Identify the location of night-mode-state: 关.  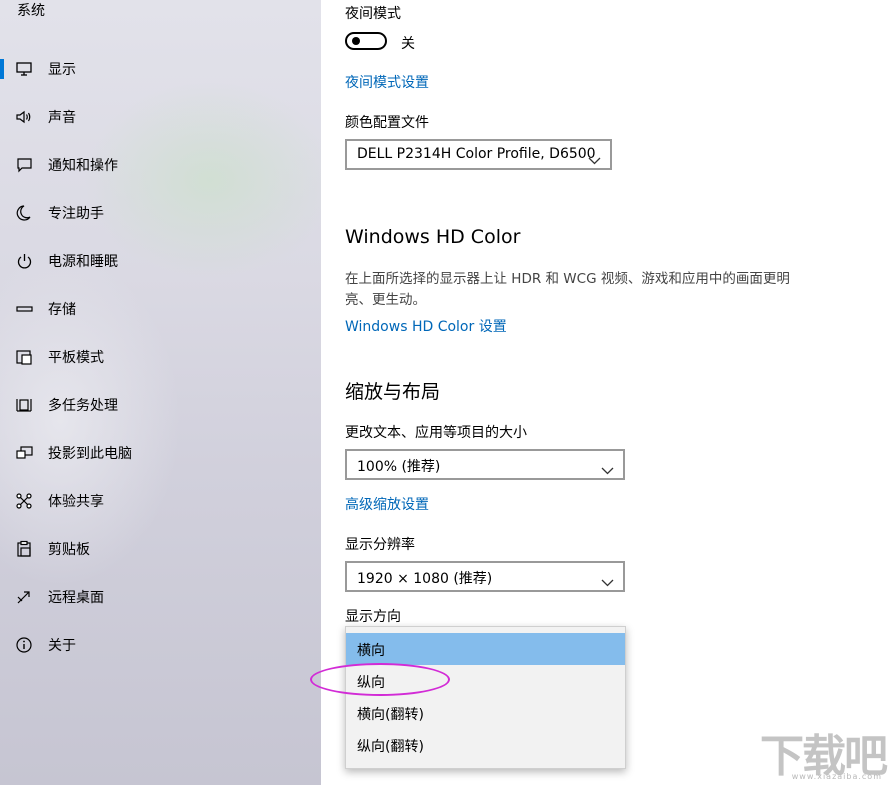
(408, 44).